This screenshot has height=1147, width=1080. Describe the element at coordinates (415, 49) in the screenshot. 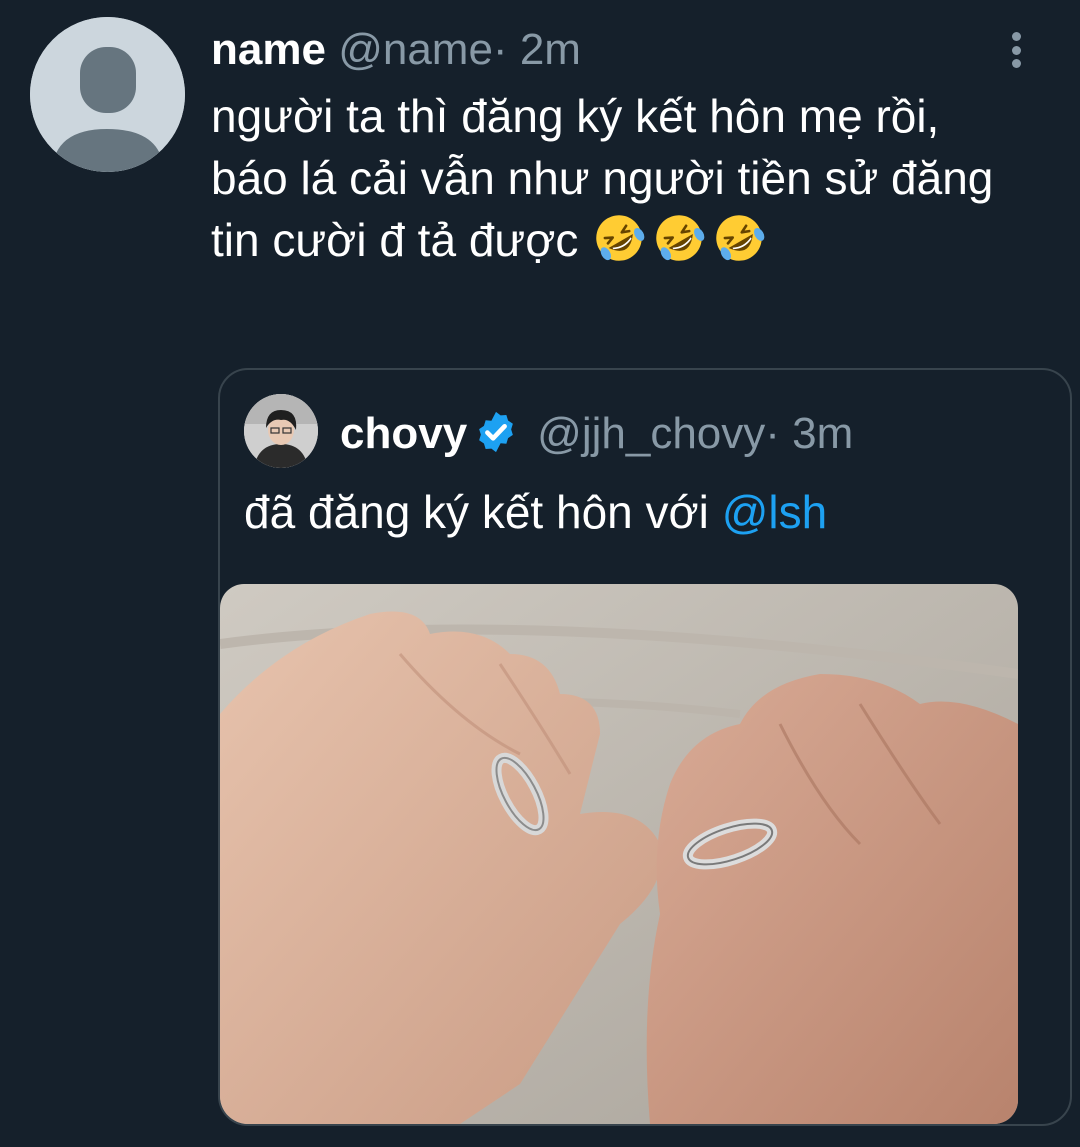

I see `author-handle: @name` at that location.